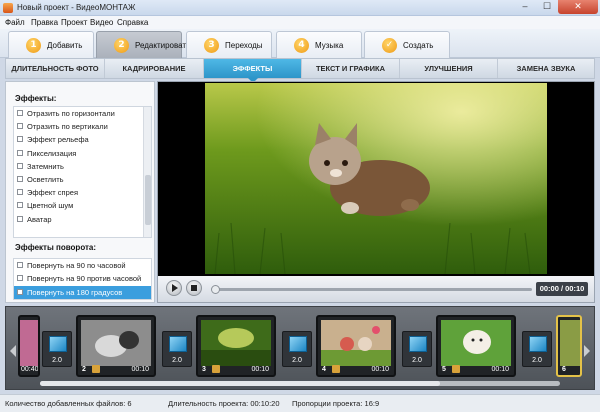  I want to click on stop-button, so click(194, 288).